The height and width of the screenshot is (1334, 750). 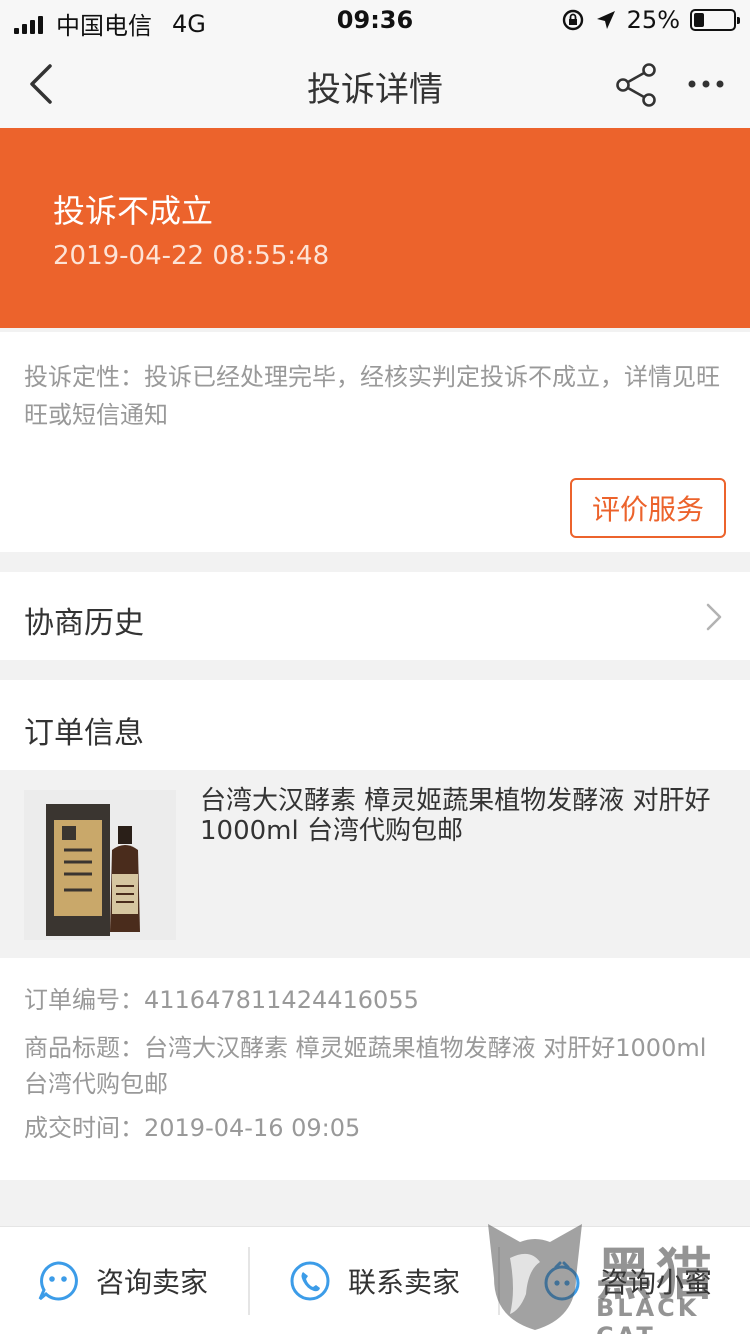 I want to click on location-arrow-icon, so click(x=605, y=20).